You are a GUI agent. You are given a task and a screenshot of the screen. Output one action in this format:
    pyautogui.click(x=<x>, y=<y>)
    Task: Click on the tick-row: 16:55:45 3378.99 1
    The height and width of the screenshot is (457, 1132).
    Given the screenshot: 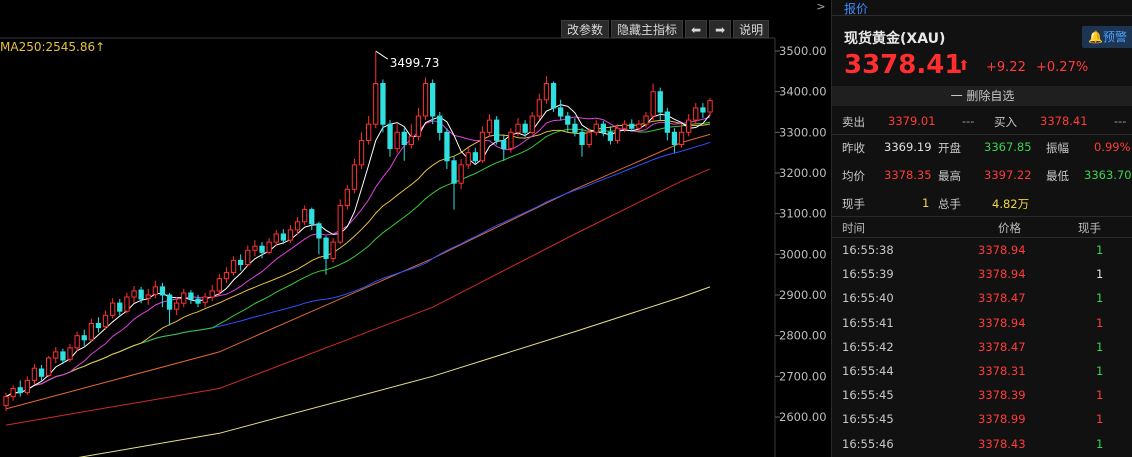 What is the action you would take?
    pyautogui.click(x=982, y=420)
    